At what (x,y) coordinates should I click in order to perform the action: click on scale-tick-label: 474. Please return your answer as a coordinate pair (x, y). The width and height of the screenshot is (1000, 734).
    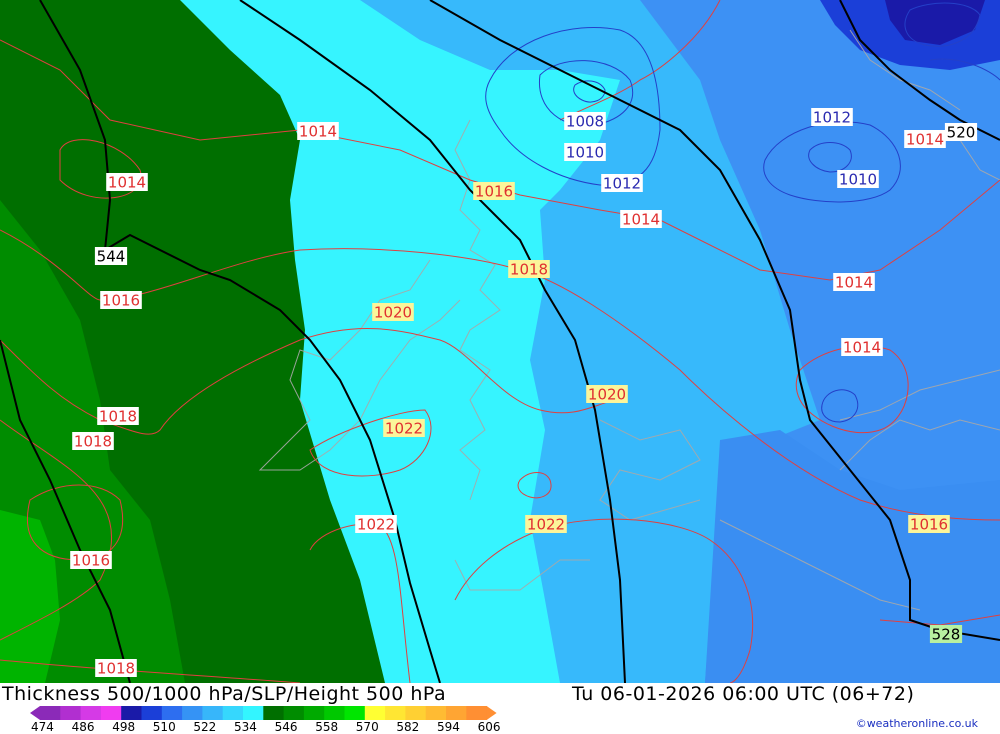
    Looking at the image, I should click on (42, 727).